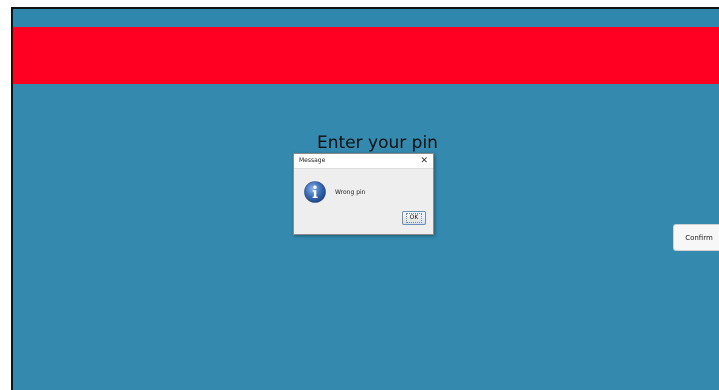 This screenshot has height=390, width=719. I want to click on message-dialog: Message ✕ Wrong pin OK, so click(363, 194).